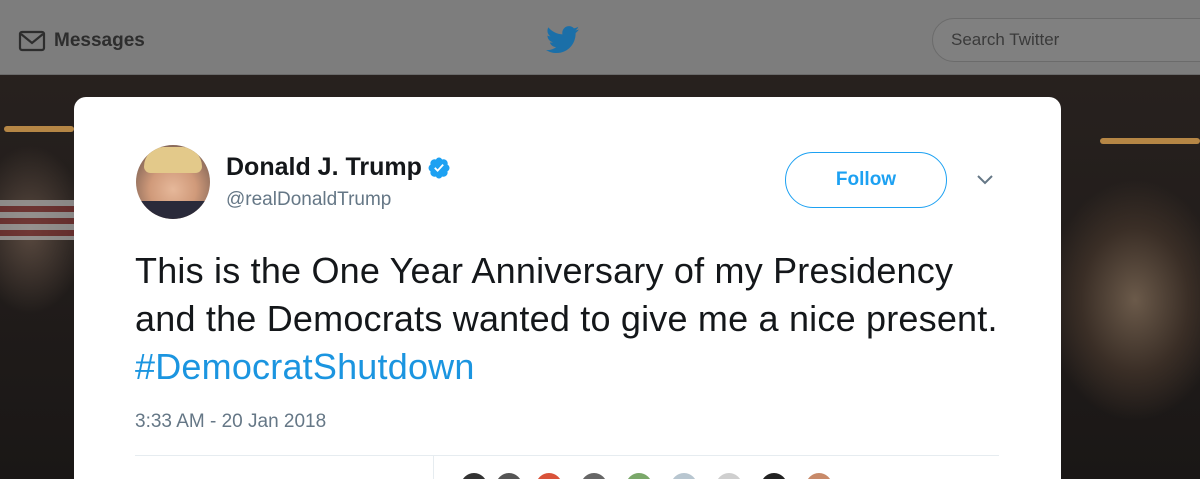 The image size is (1200, 479). I want to click on author-name: Donald J. Trump, so click(324, 167).